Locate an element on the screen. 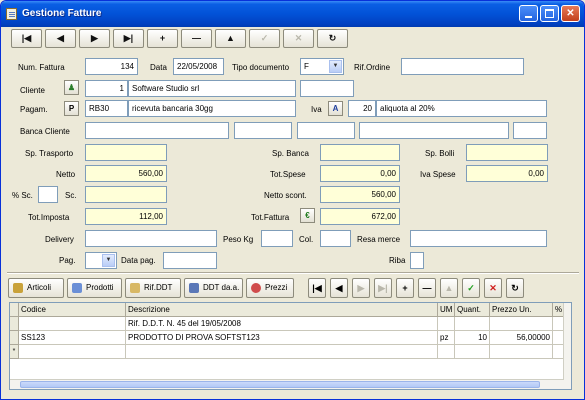 This screenshot has width=585, height=400. articoli-button: Articoli is located at coordinates (36, 288).